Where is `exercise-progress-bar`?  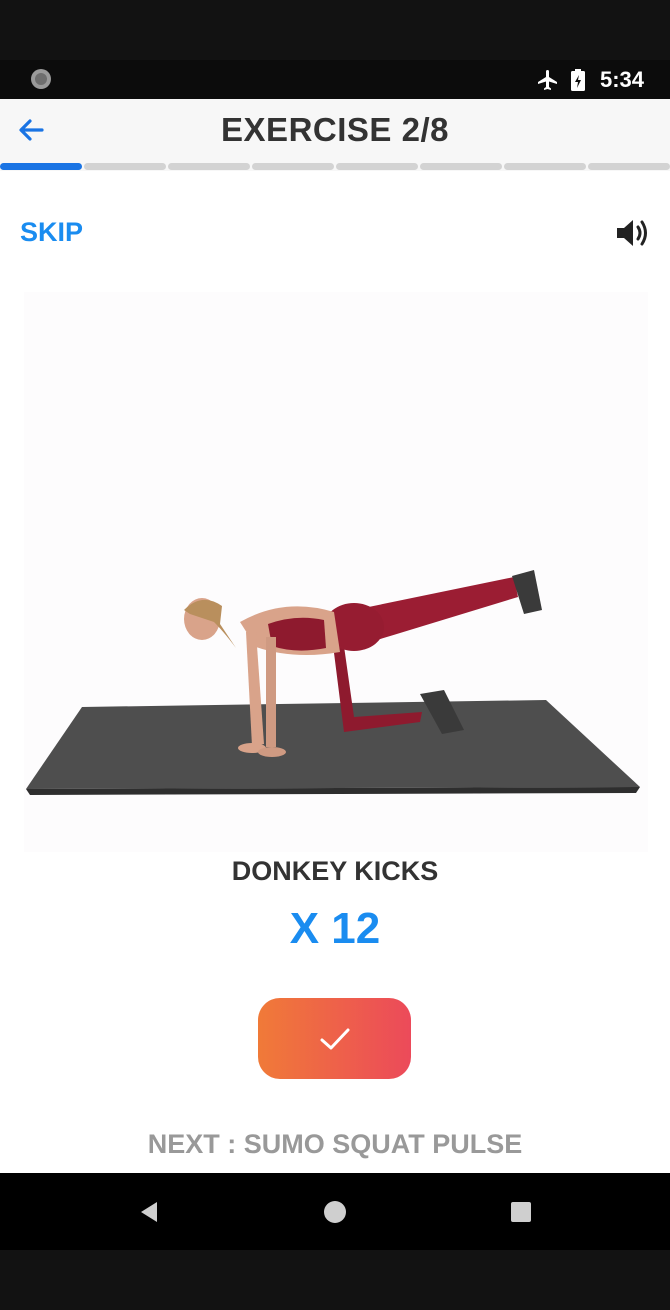 exercise-progress-bar is located at coordinates (335, 167).